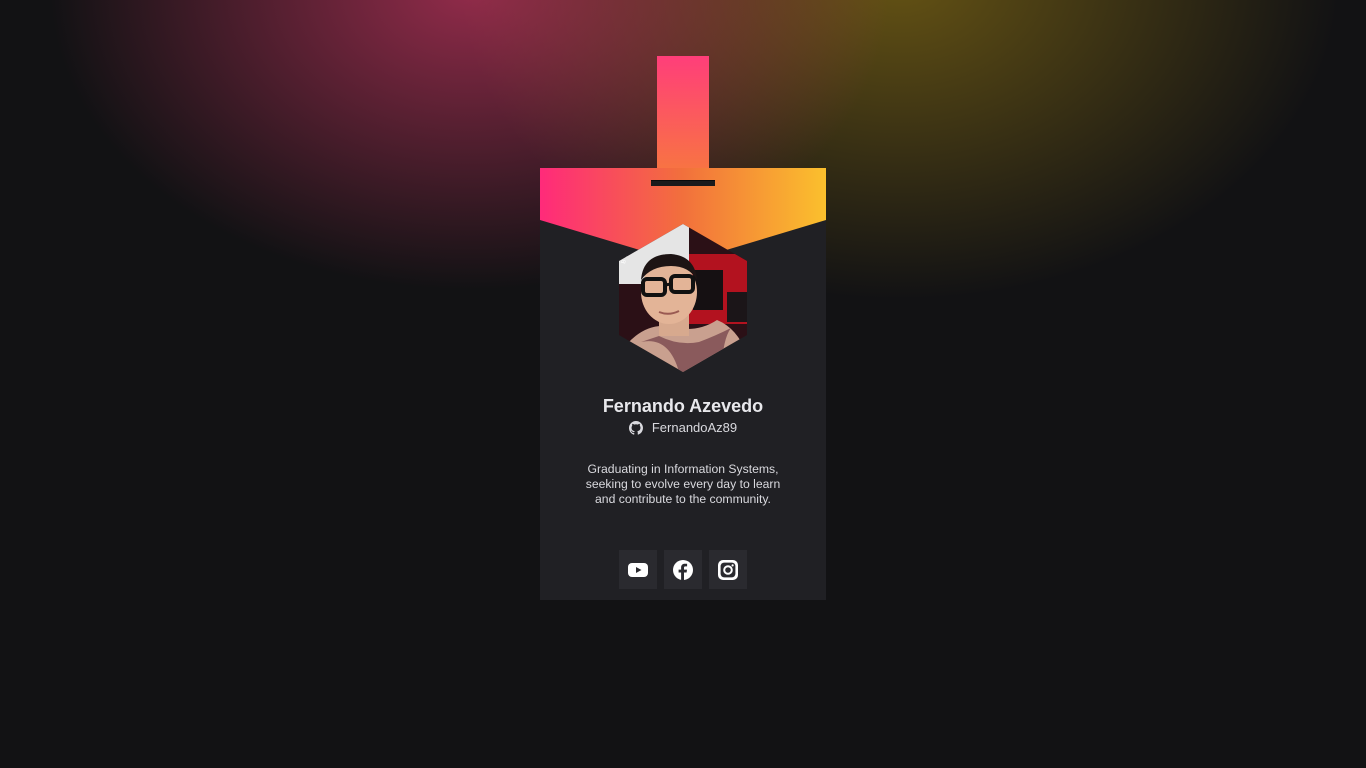 This screenshot has height=768, width=1366. I want to click on instagram-button, so click(728, 569).